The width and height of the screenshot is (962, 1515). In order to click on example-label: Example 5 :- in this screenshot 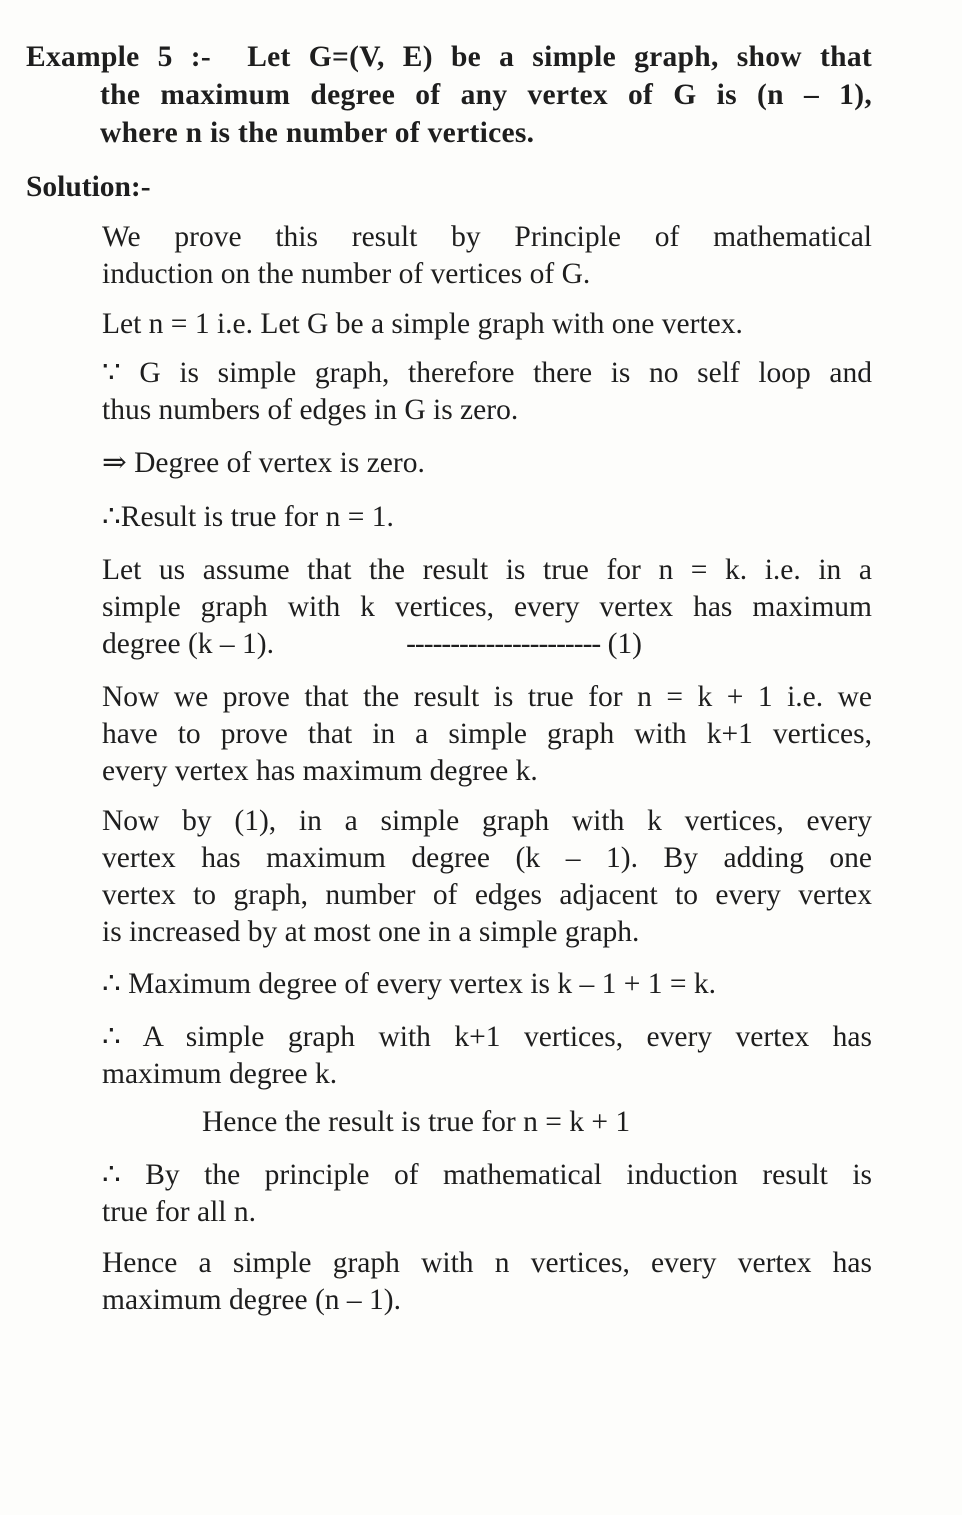, I will do `click(119, 57)`.